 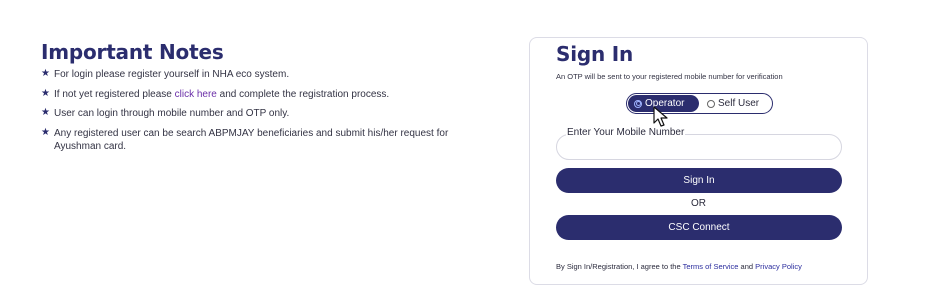 I want to click on or-divider: OR, so click(x=698, y=203).